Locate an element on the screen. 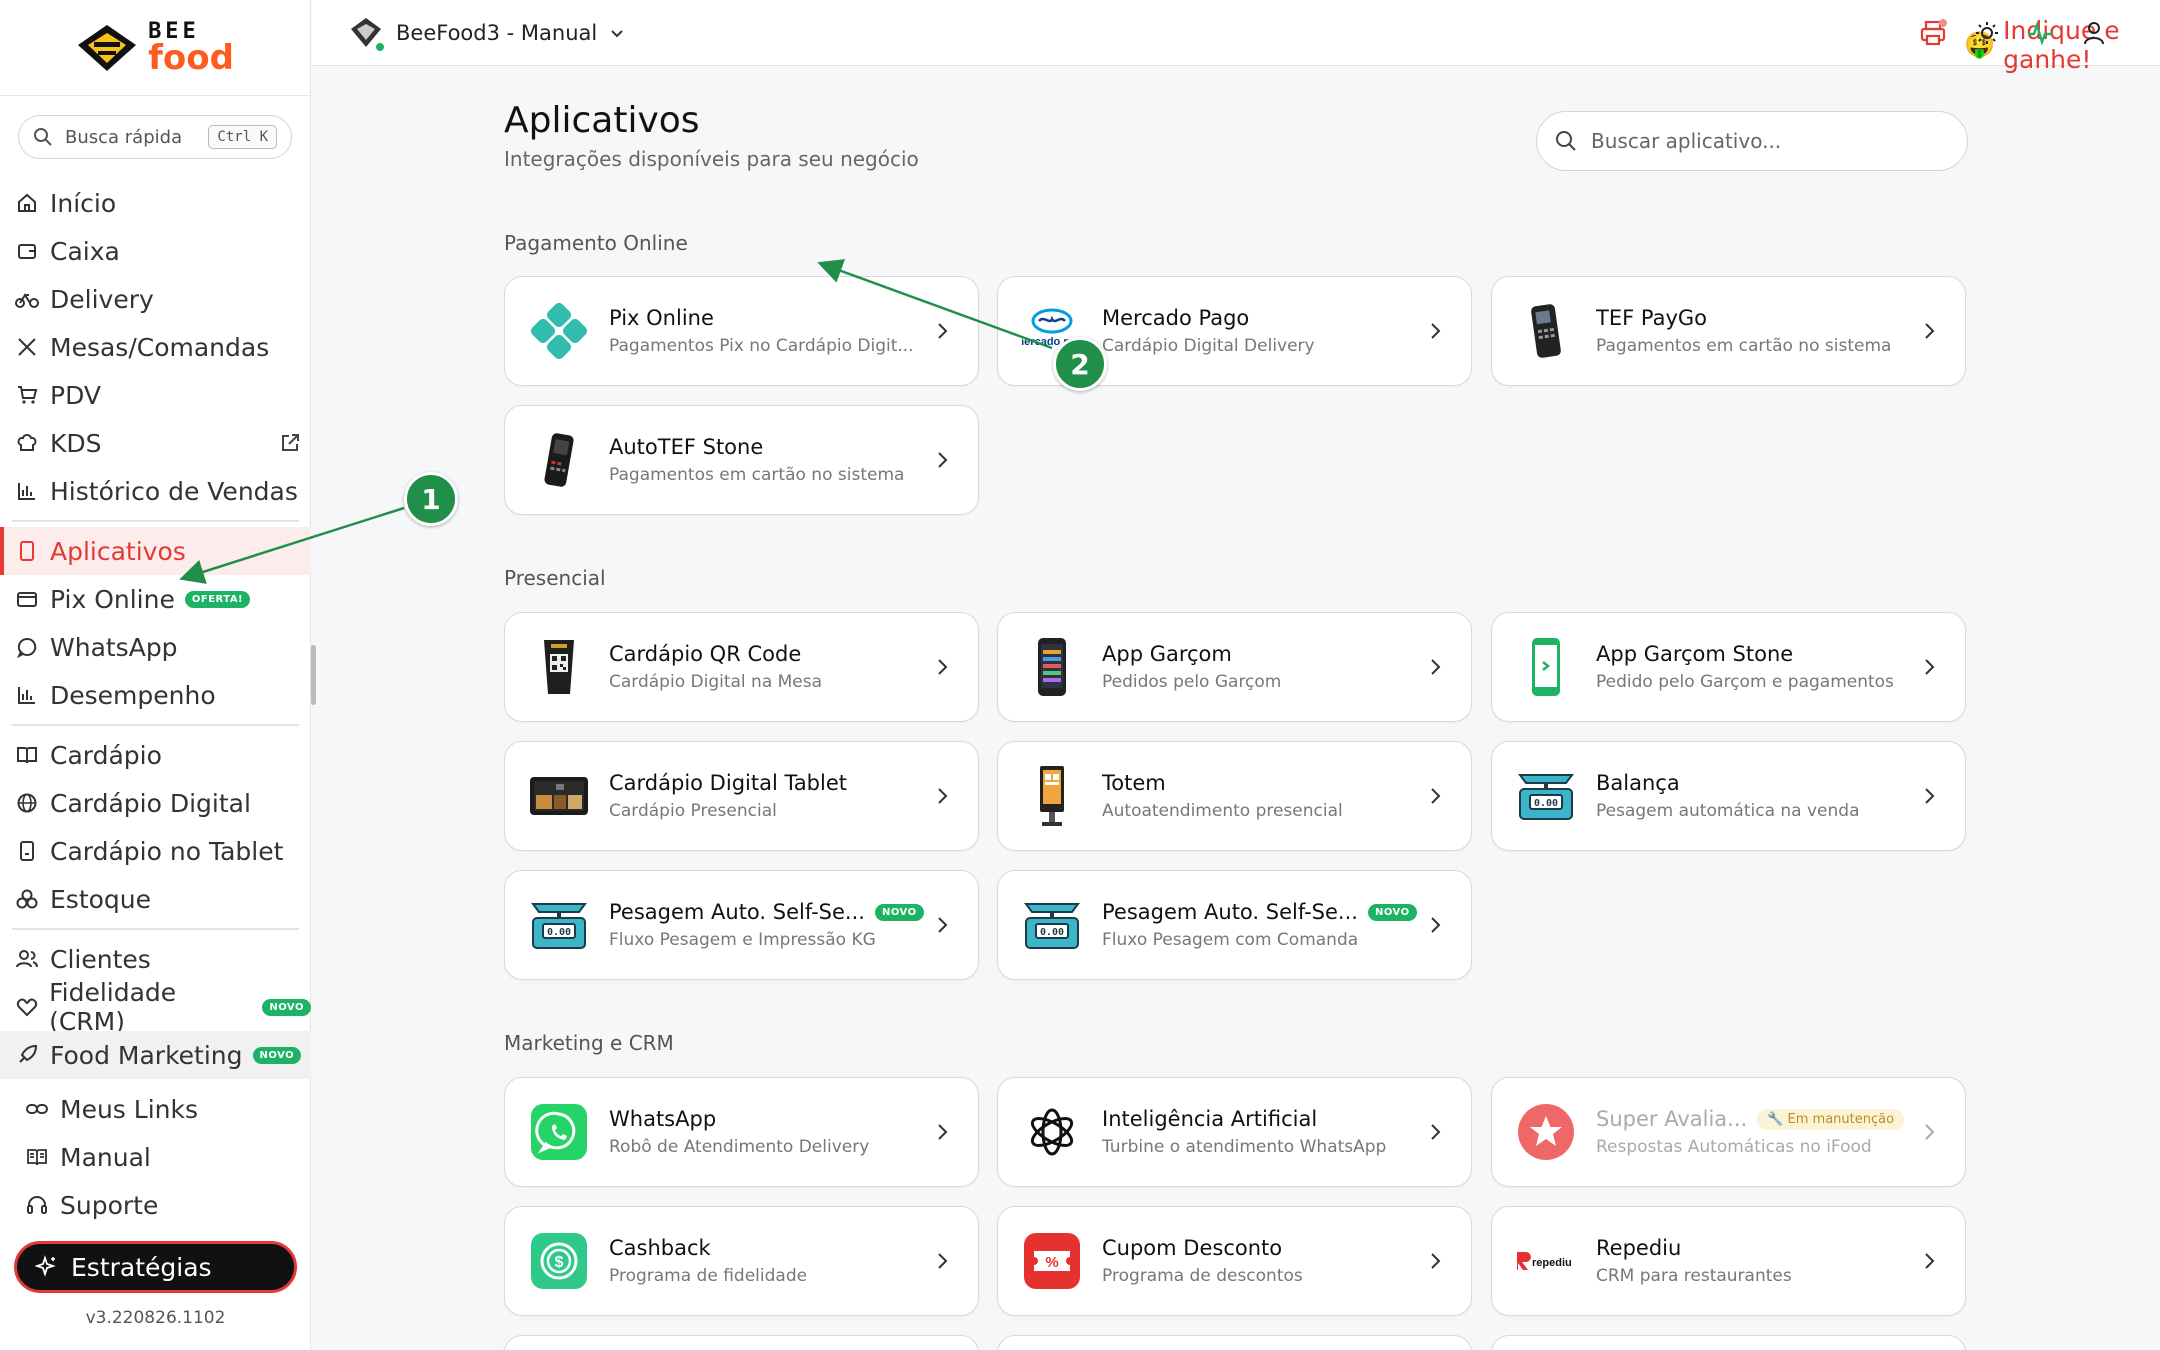  app-search is located at coordinates (1752, 141).